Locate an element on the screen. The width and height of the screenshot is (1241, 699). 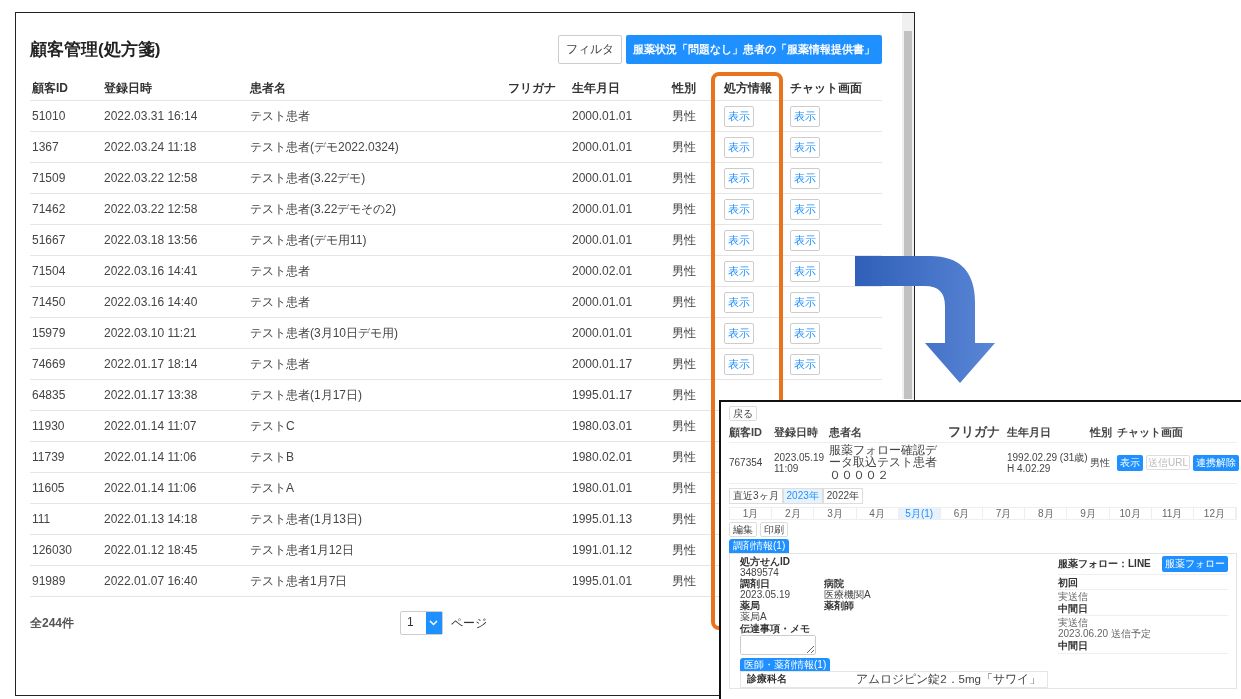
column-header: 患者名 is located at coordinates (846, 432).